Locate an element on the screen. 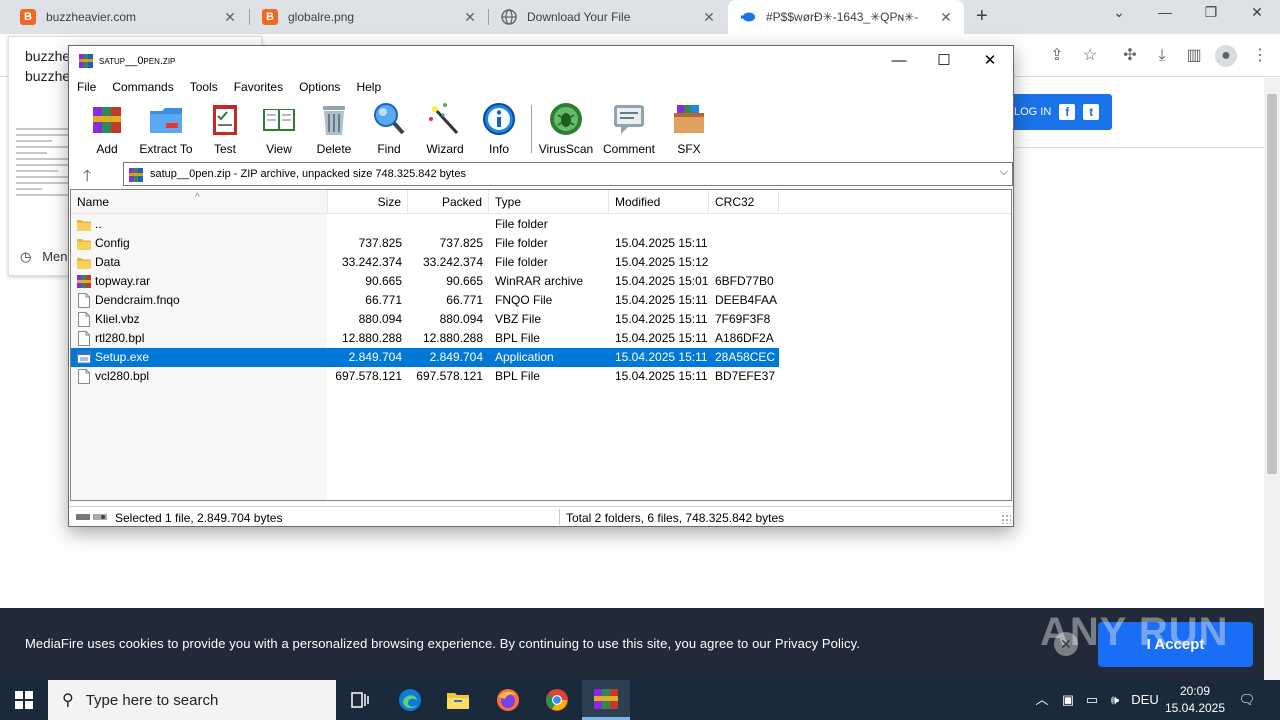 The height and width of the screenshot is (720, 1280). blogger-favicon-icon: B is located at coordinates (28, 17).